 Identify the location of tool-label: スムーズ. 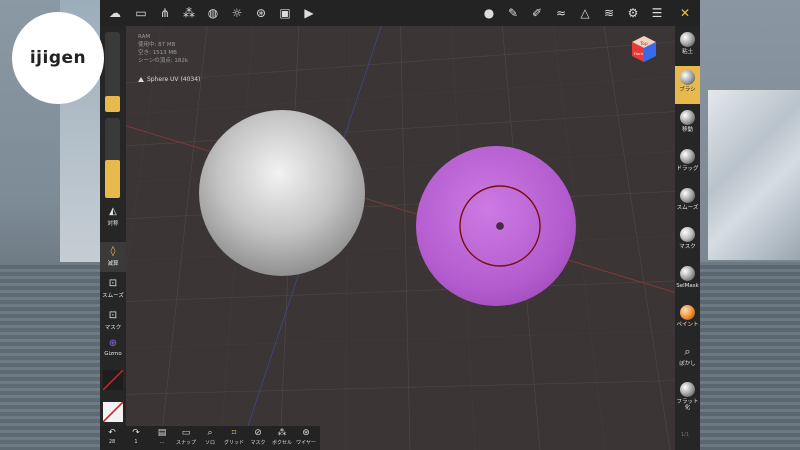
(687, 208).